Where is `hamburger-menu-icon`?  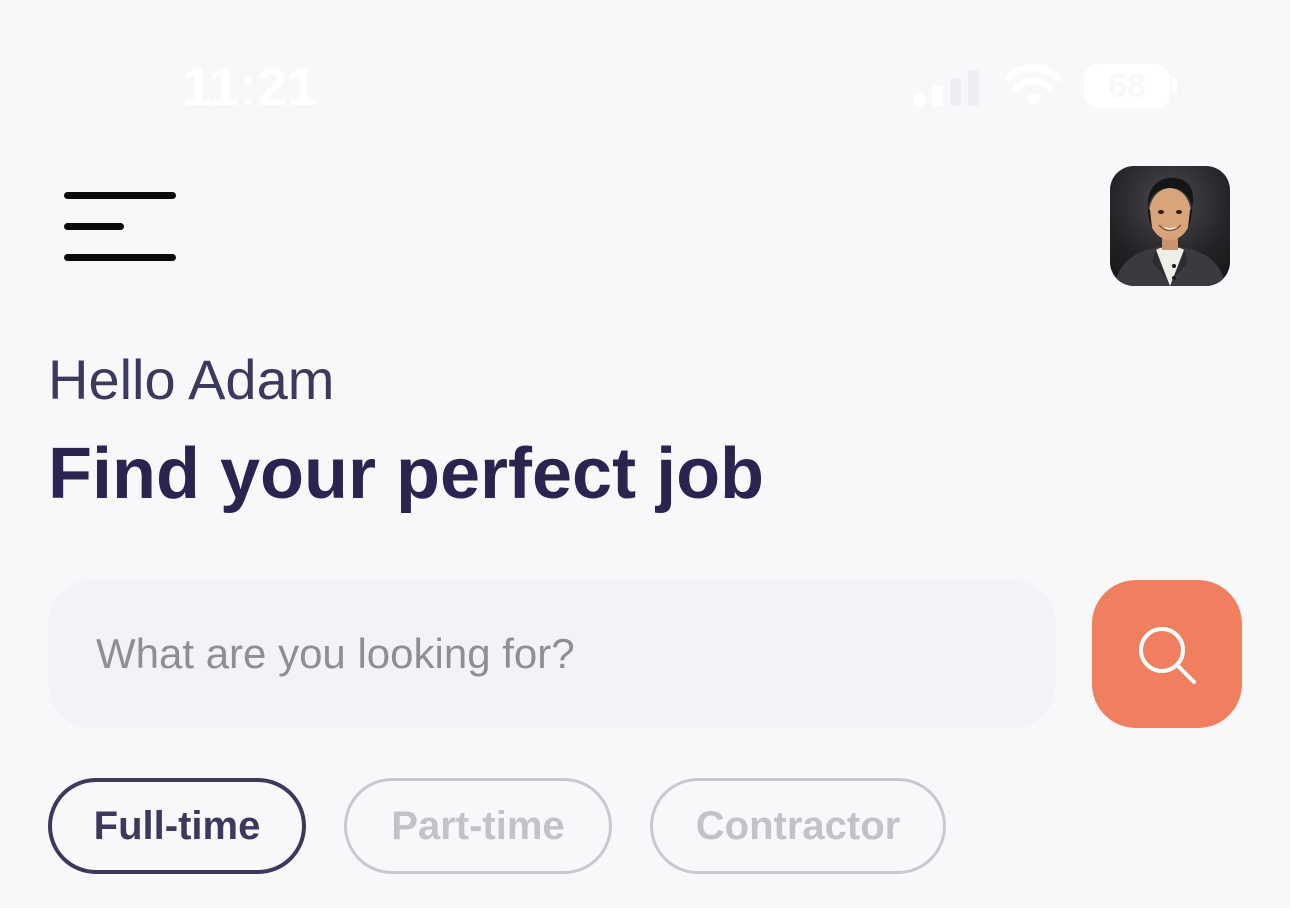
hamburger-menu-icon is located at coordinates (120, 227).